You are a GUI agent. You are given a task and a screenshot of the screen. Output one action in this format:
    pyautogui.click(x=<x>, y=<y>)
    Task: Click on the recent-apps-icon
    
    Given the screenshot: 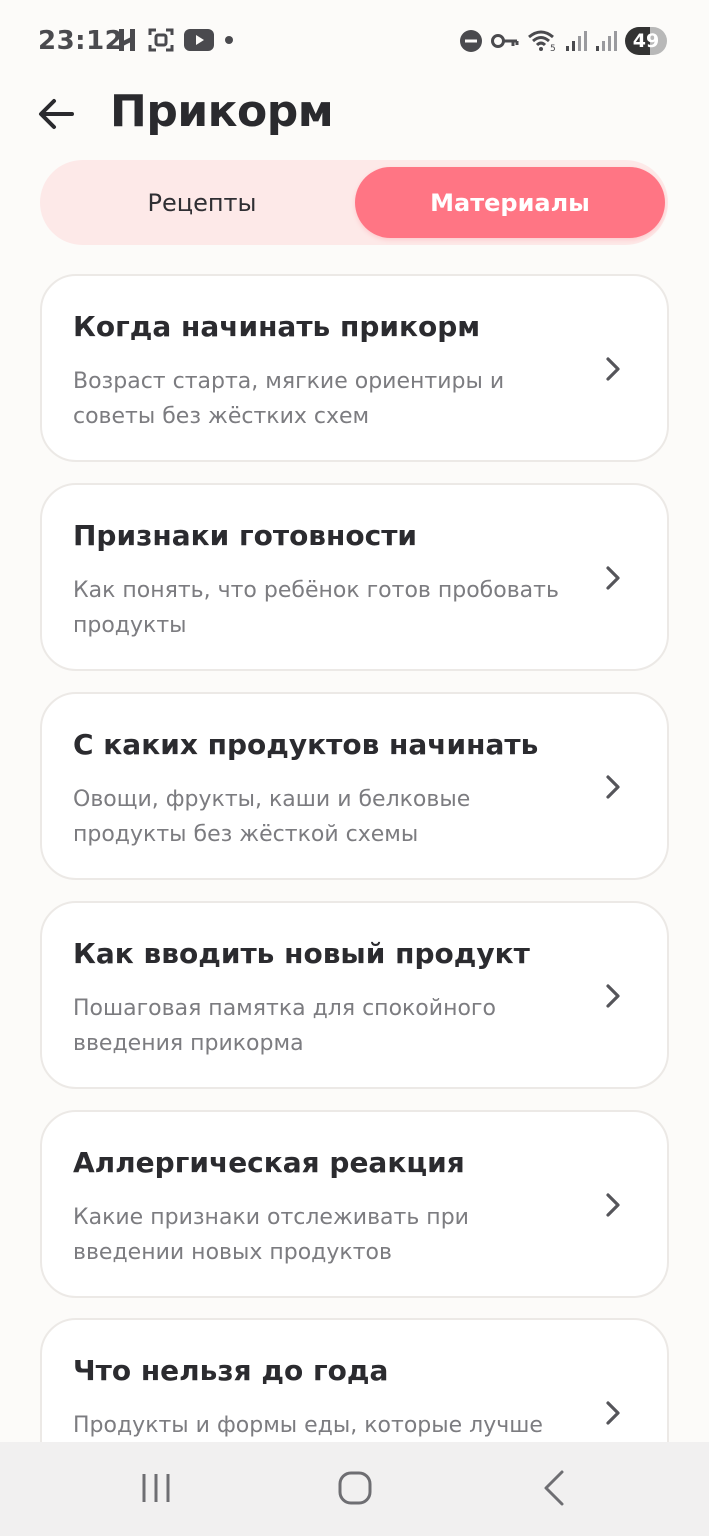 What is the action you would take?
    pyautogui.click(x=156, y=1488)
    